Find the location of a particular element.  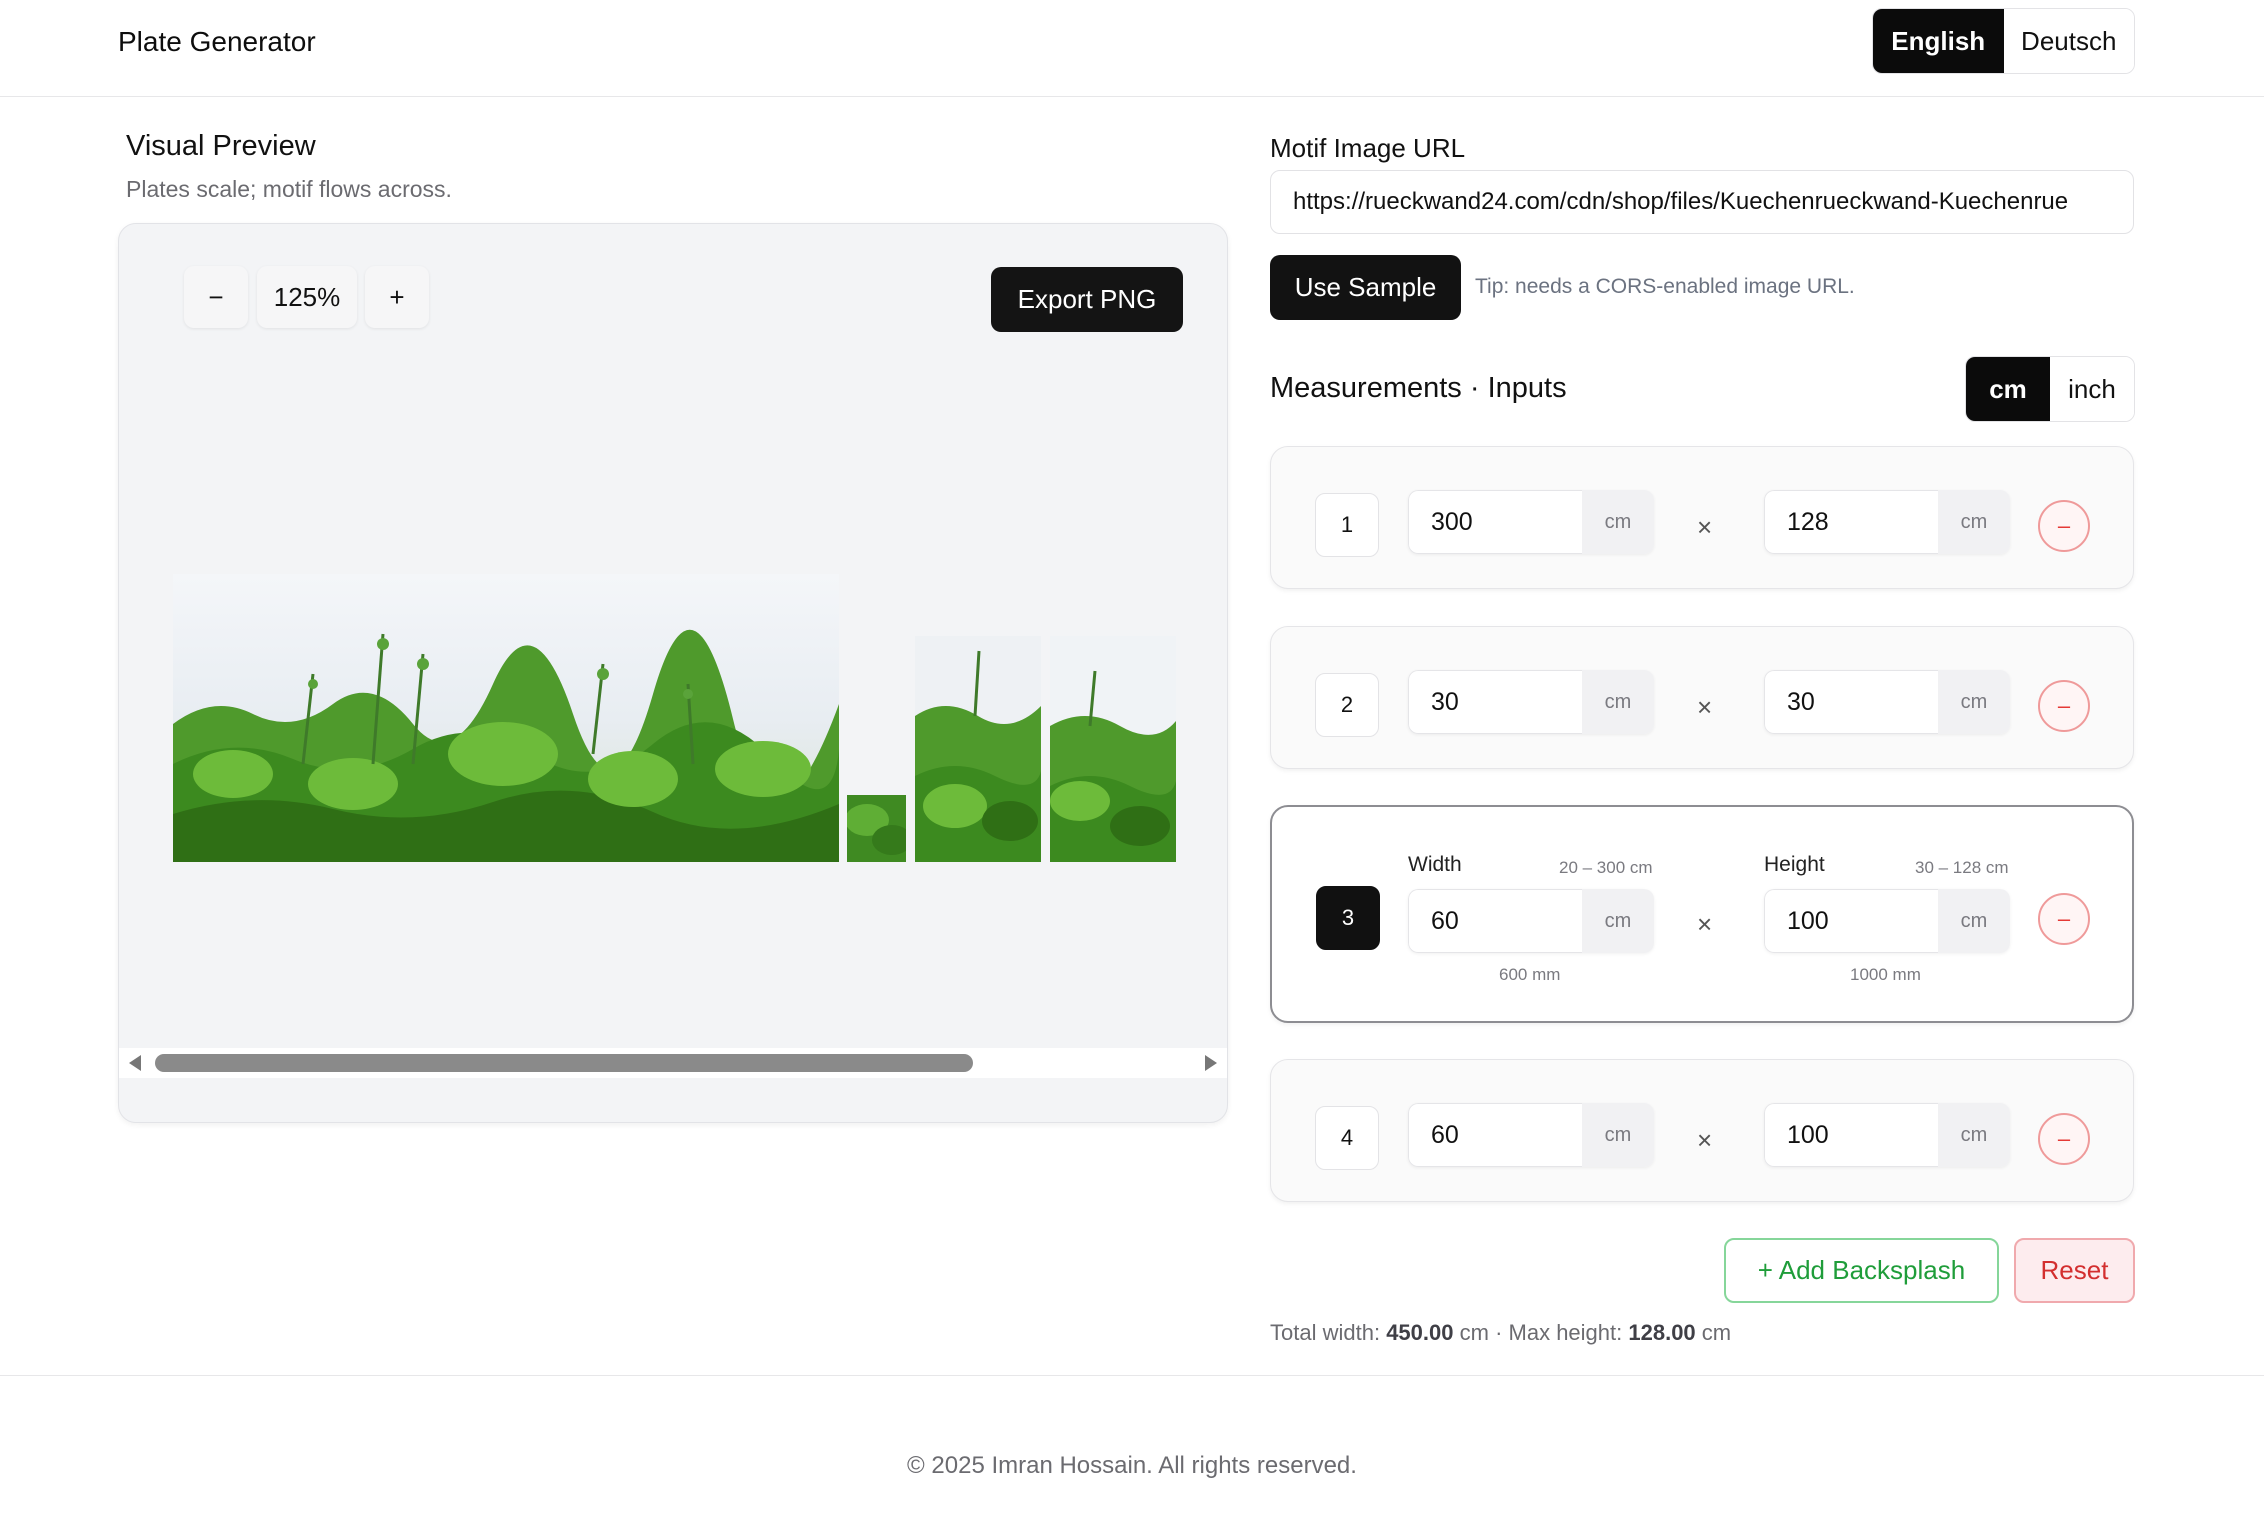

use-sample-button: Use Sample is located at coordinates (1365, 287).